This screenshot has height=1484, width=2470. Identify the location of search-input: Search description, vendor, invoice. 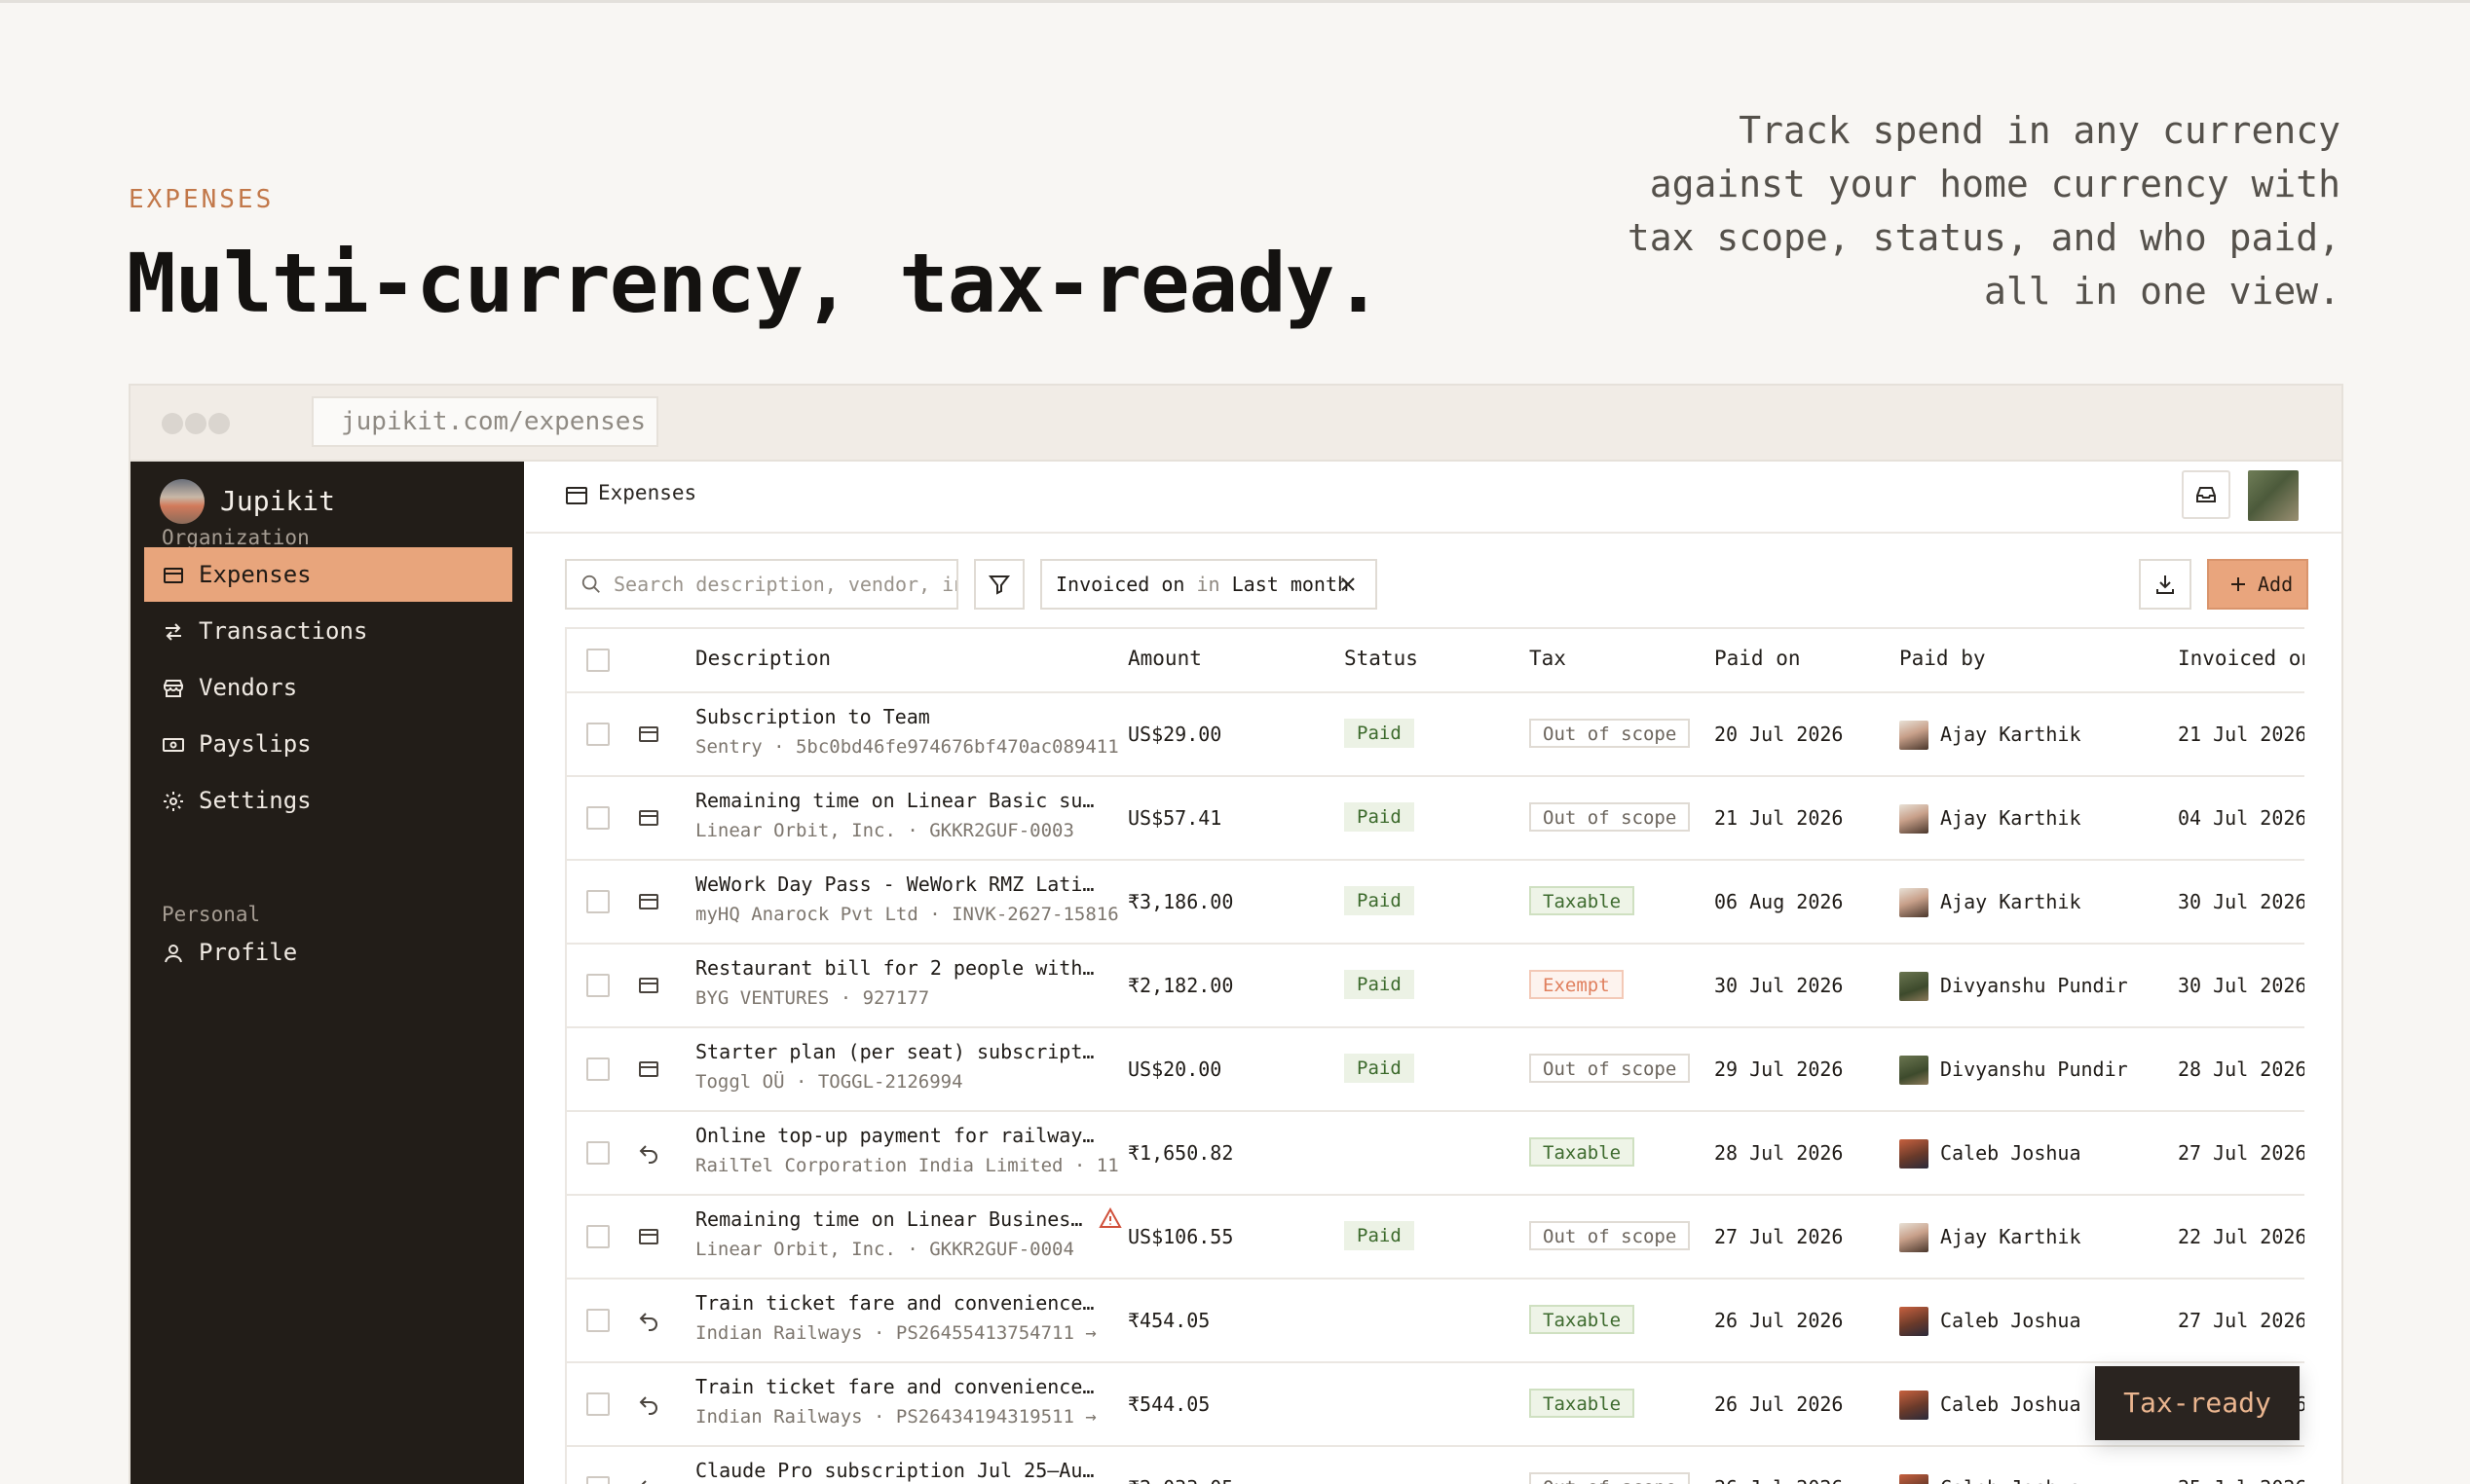
(761, 584).